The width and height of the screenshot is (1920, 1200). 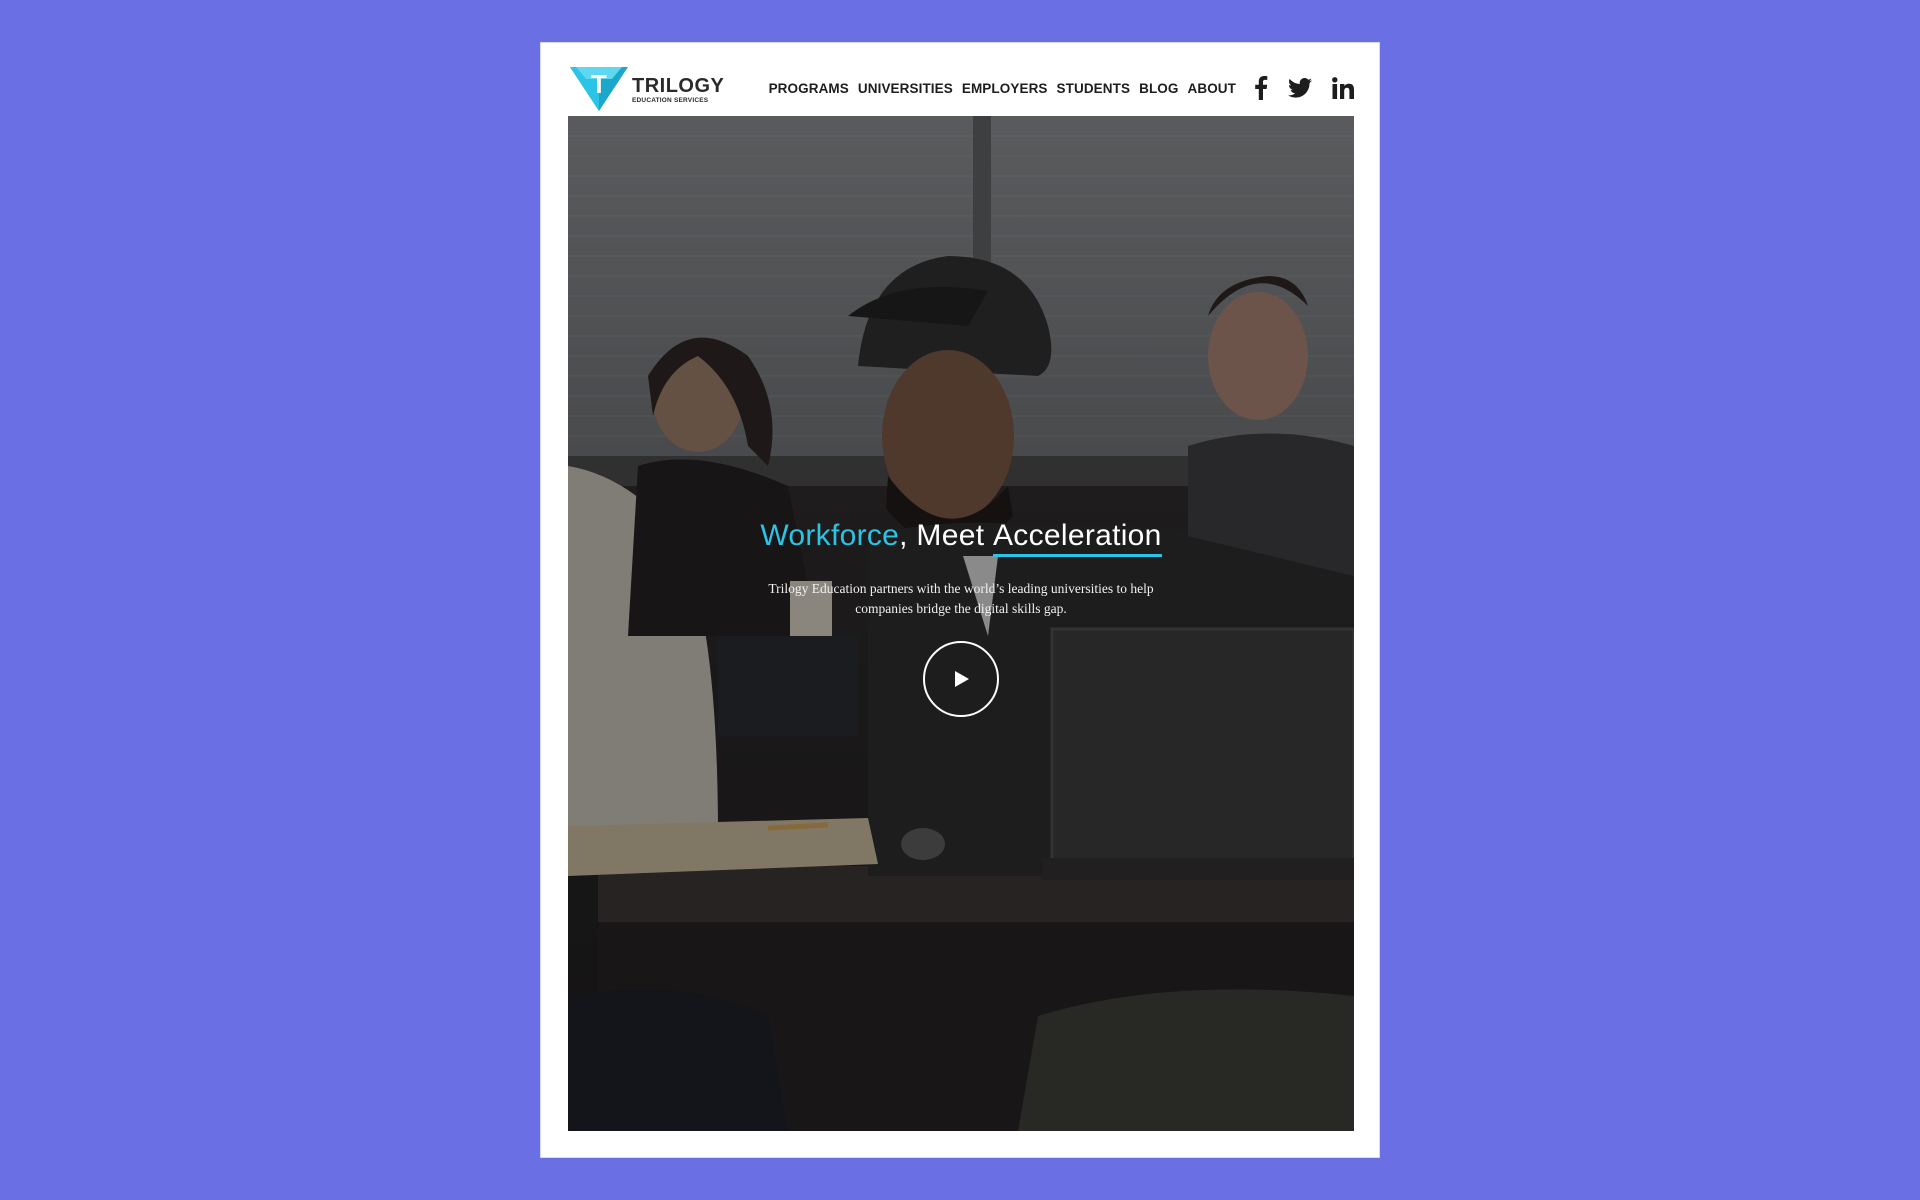 I want to click on headline-comma: ,, so click(x=903, y=535).